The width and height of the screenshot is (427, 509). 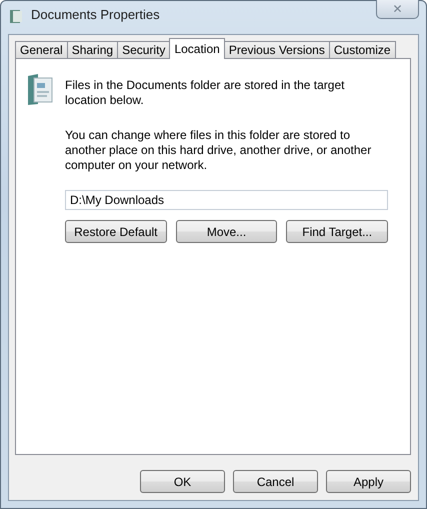 I want to click on tab: Location, so click(x=197, y=48).